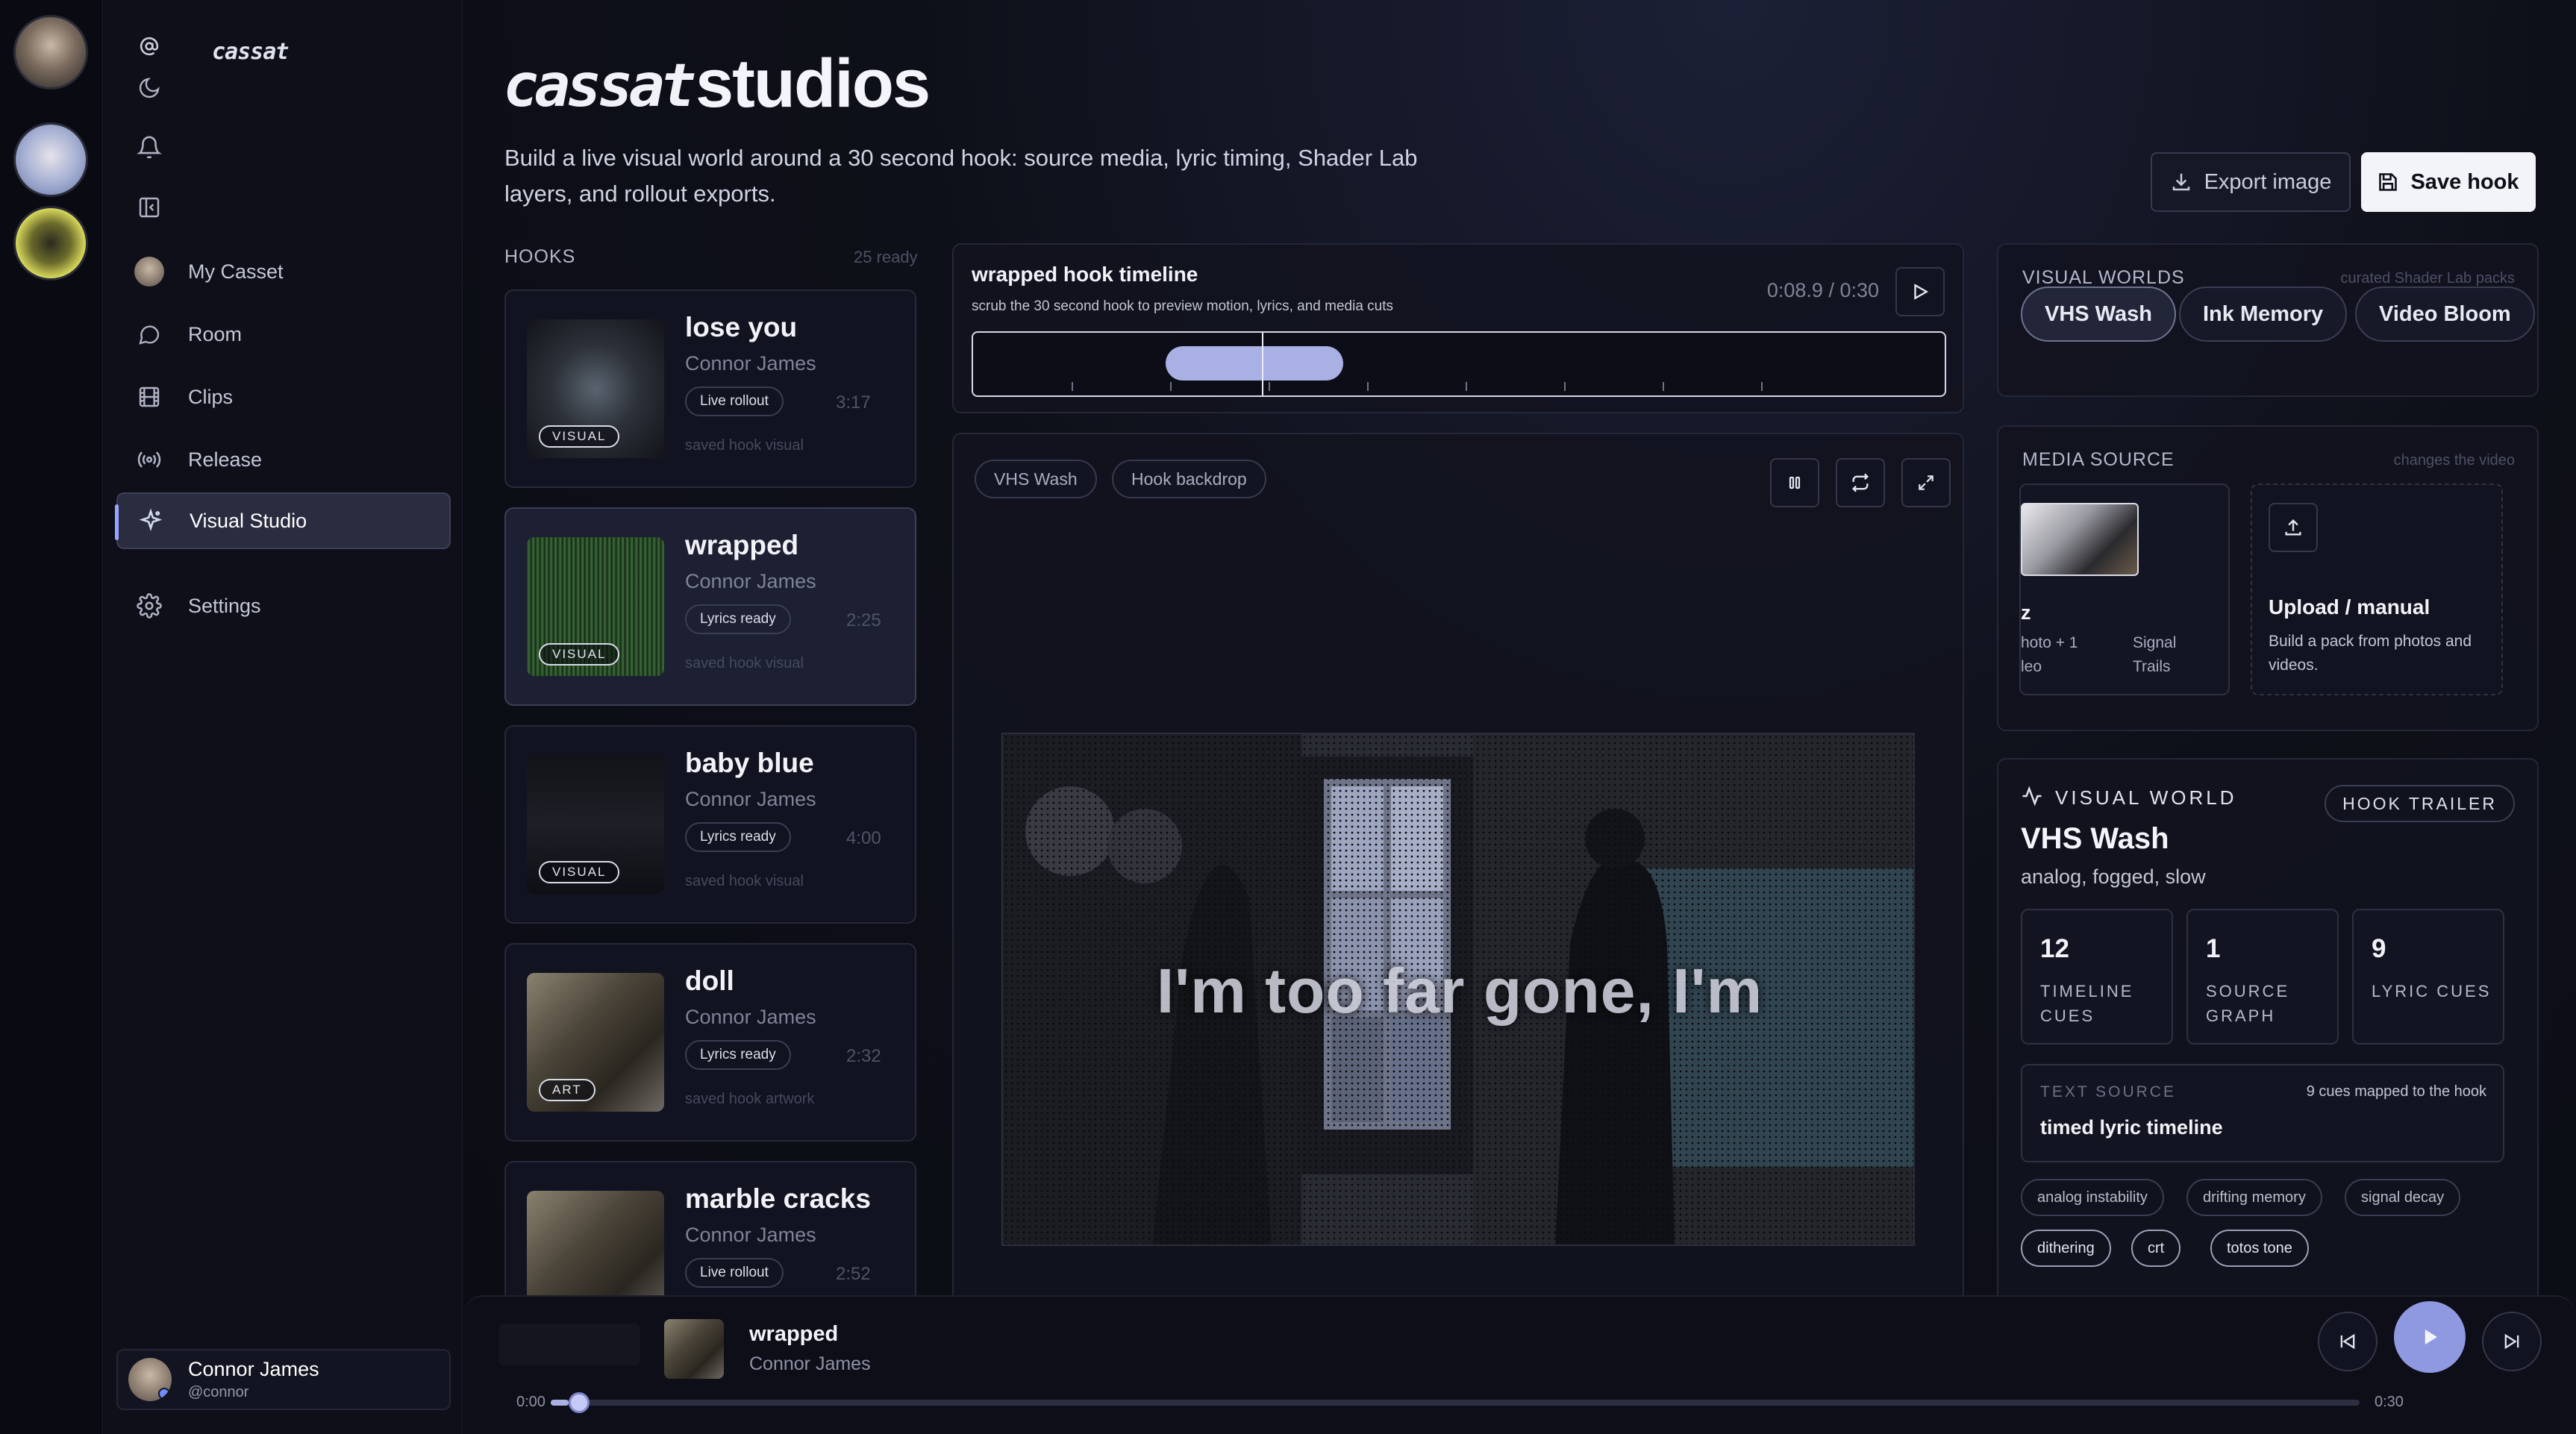 This screenshot has height=1434, width=2576. Describe the element at coordinates (2388, 182) in the screenshot. I see `save-icon` at that location.